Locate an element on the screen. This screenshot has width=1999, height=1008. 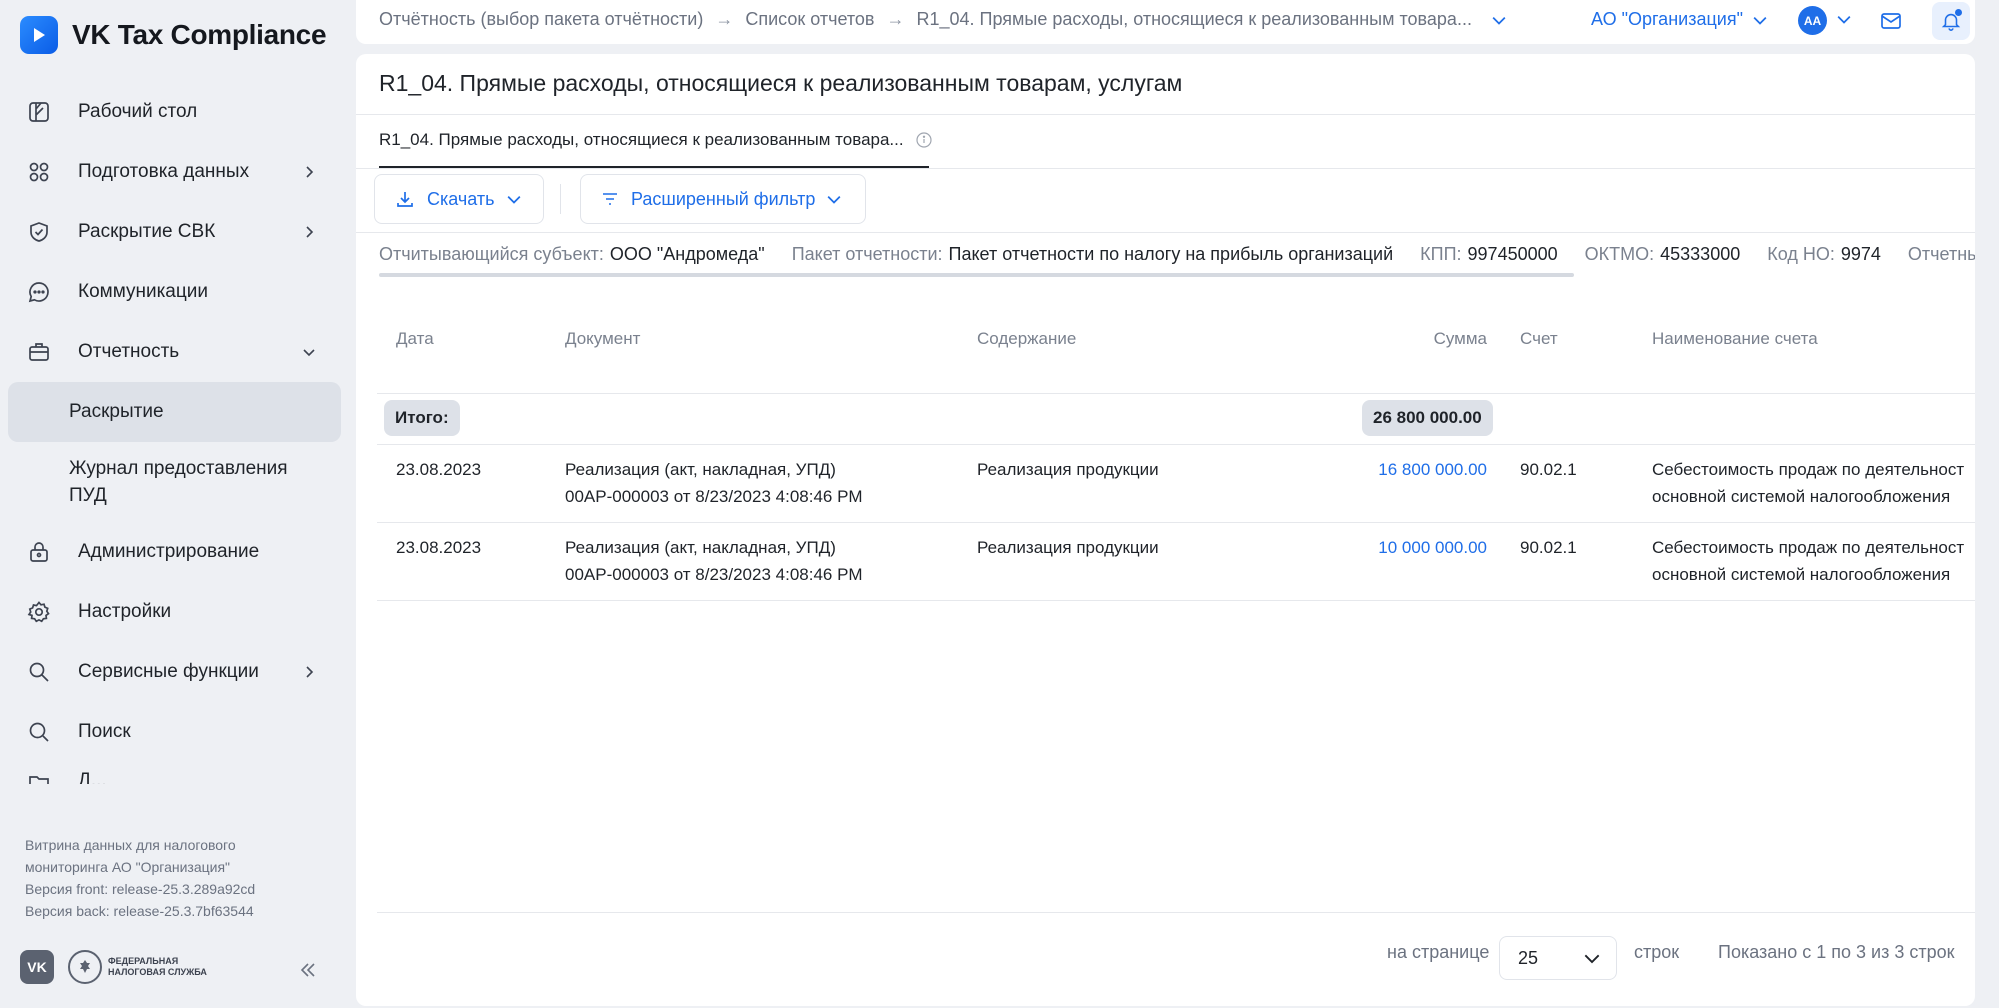
info-icon is located at coordinates (924, 140).